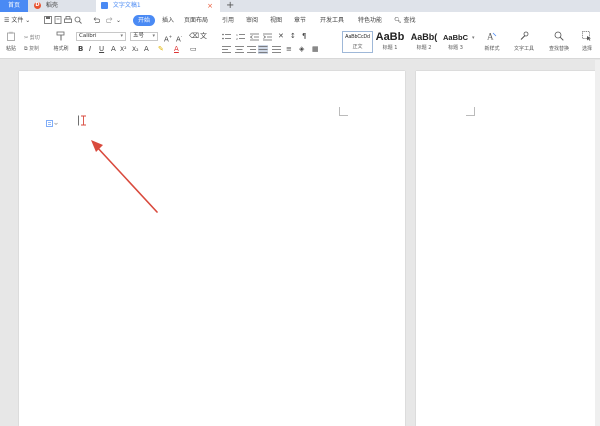  I want to click on bold-icon: B, so click(80, 49).